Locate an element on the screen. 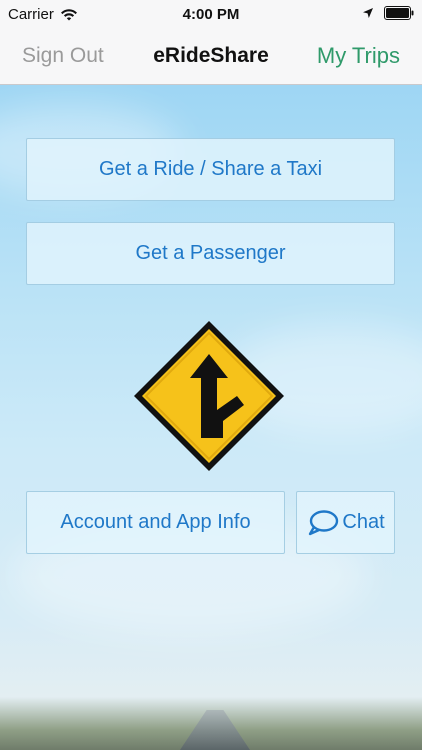  chat-label: Chat is located at coordinates (363, 522).